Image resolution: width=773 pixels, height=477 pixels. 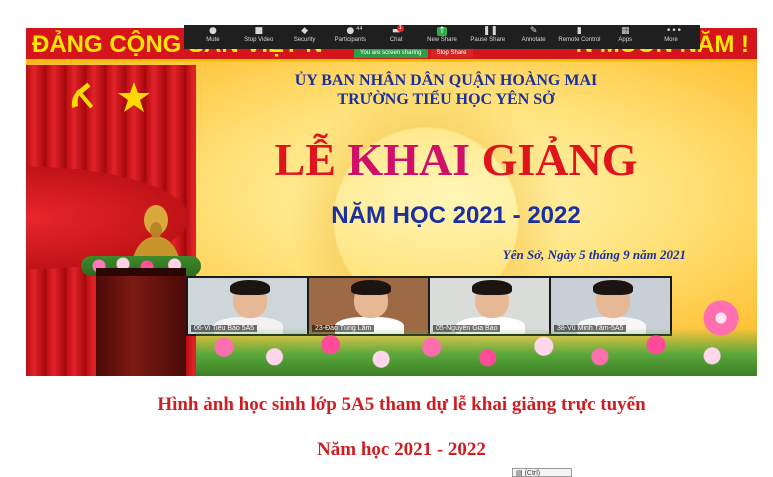 What do you see at coordinates (446, 80) in the screenshot?
I see `district-committee-heading: ỦY BAN NHÂN DÂN QUẬN HOÀNG MAI` at bounding box center [446, 80].